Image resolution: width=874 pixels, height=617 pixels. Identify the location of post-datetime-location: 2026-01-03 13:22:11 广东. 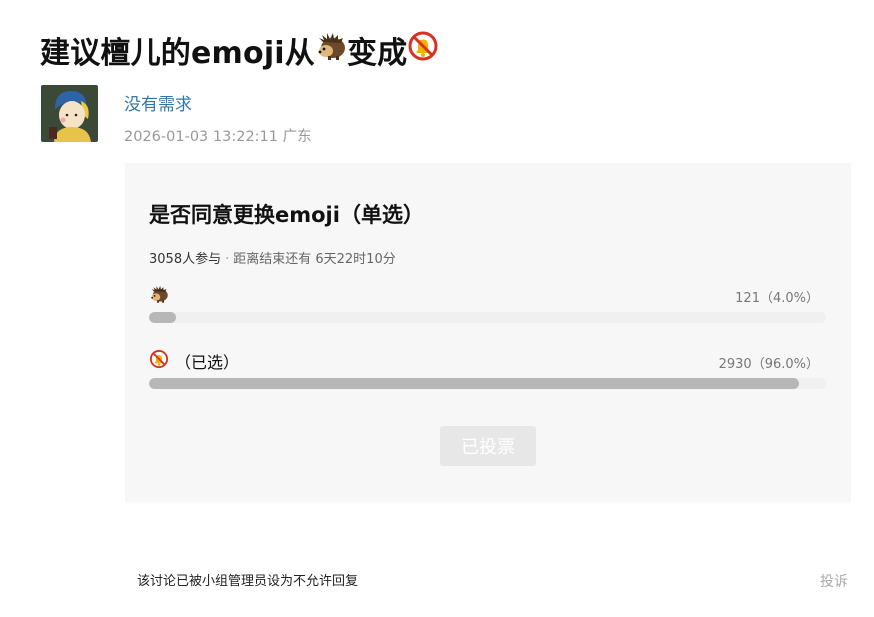
(218, 137).